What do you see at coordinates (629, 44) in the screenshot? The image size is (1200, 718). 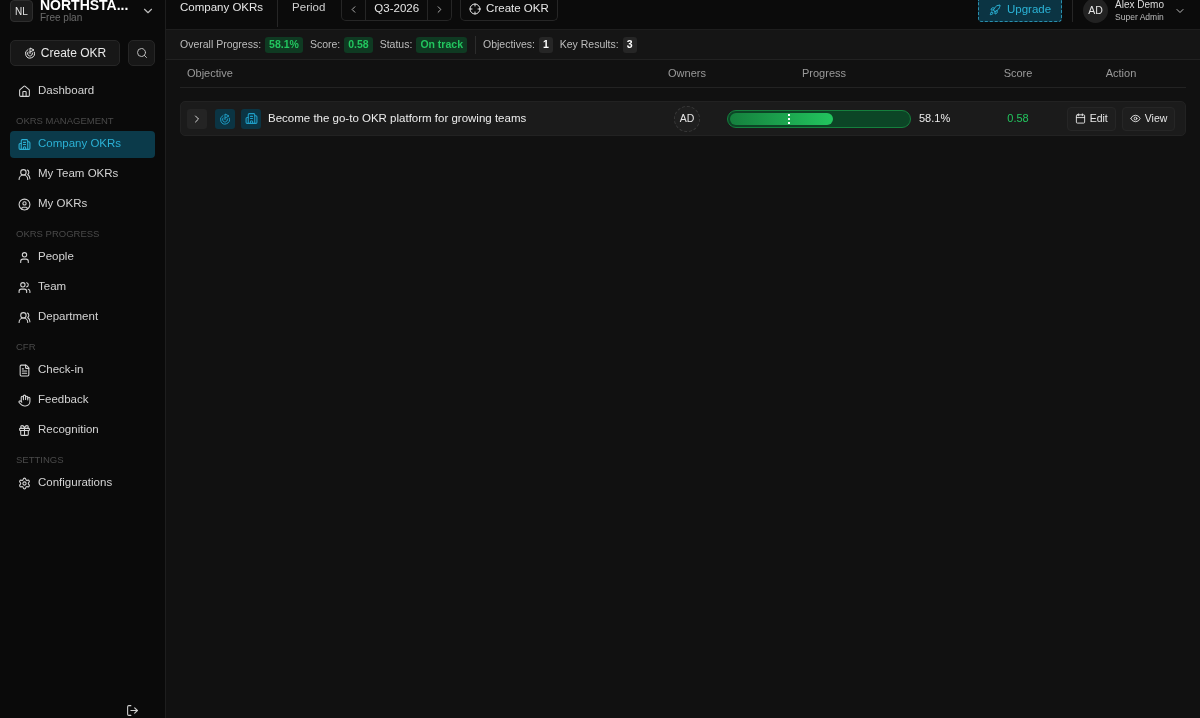 I see `stat-badge: 3` at bounding box center [629, 44].